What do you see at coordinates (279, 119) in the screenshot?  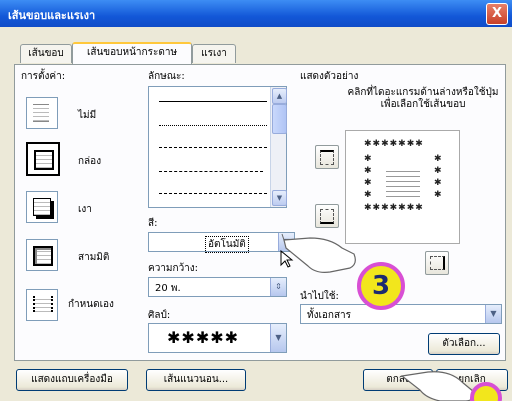 I see `scroll-thumb` at bounding box center [279, 119].